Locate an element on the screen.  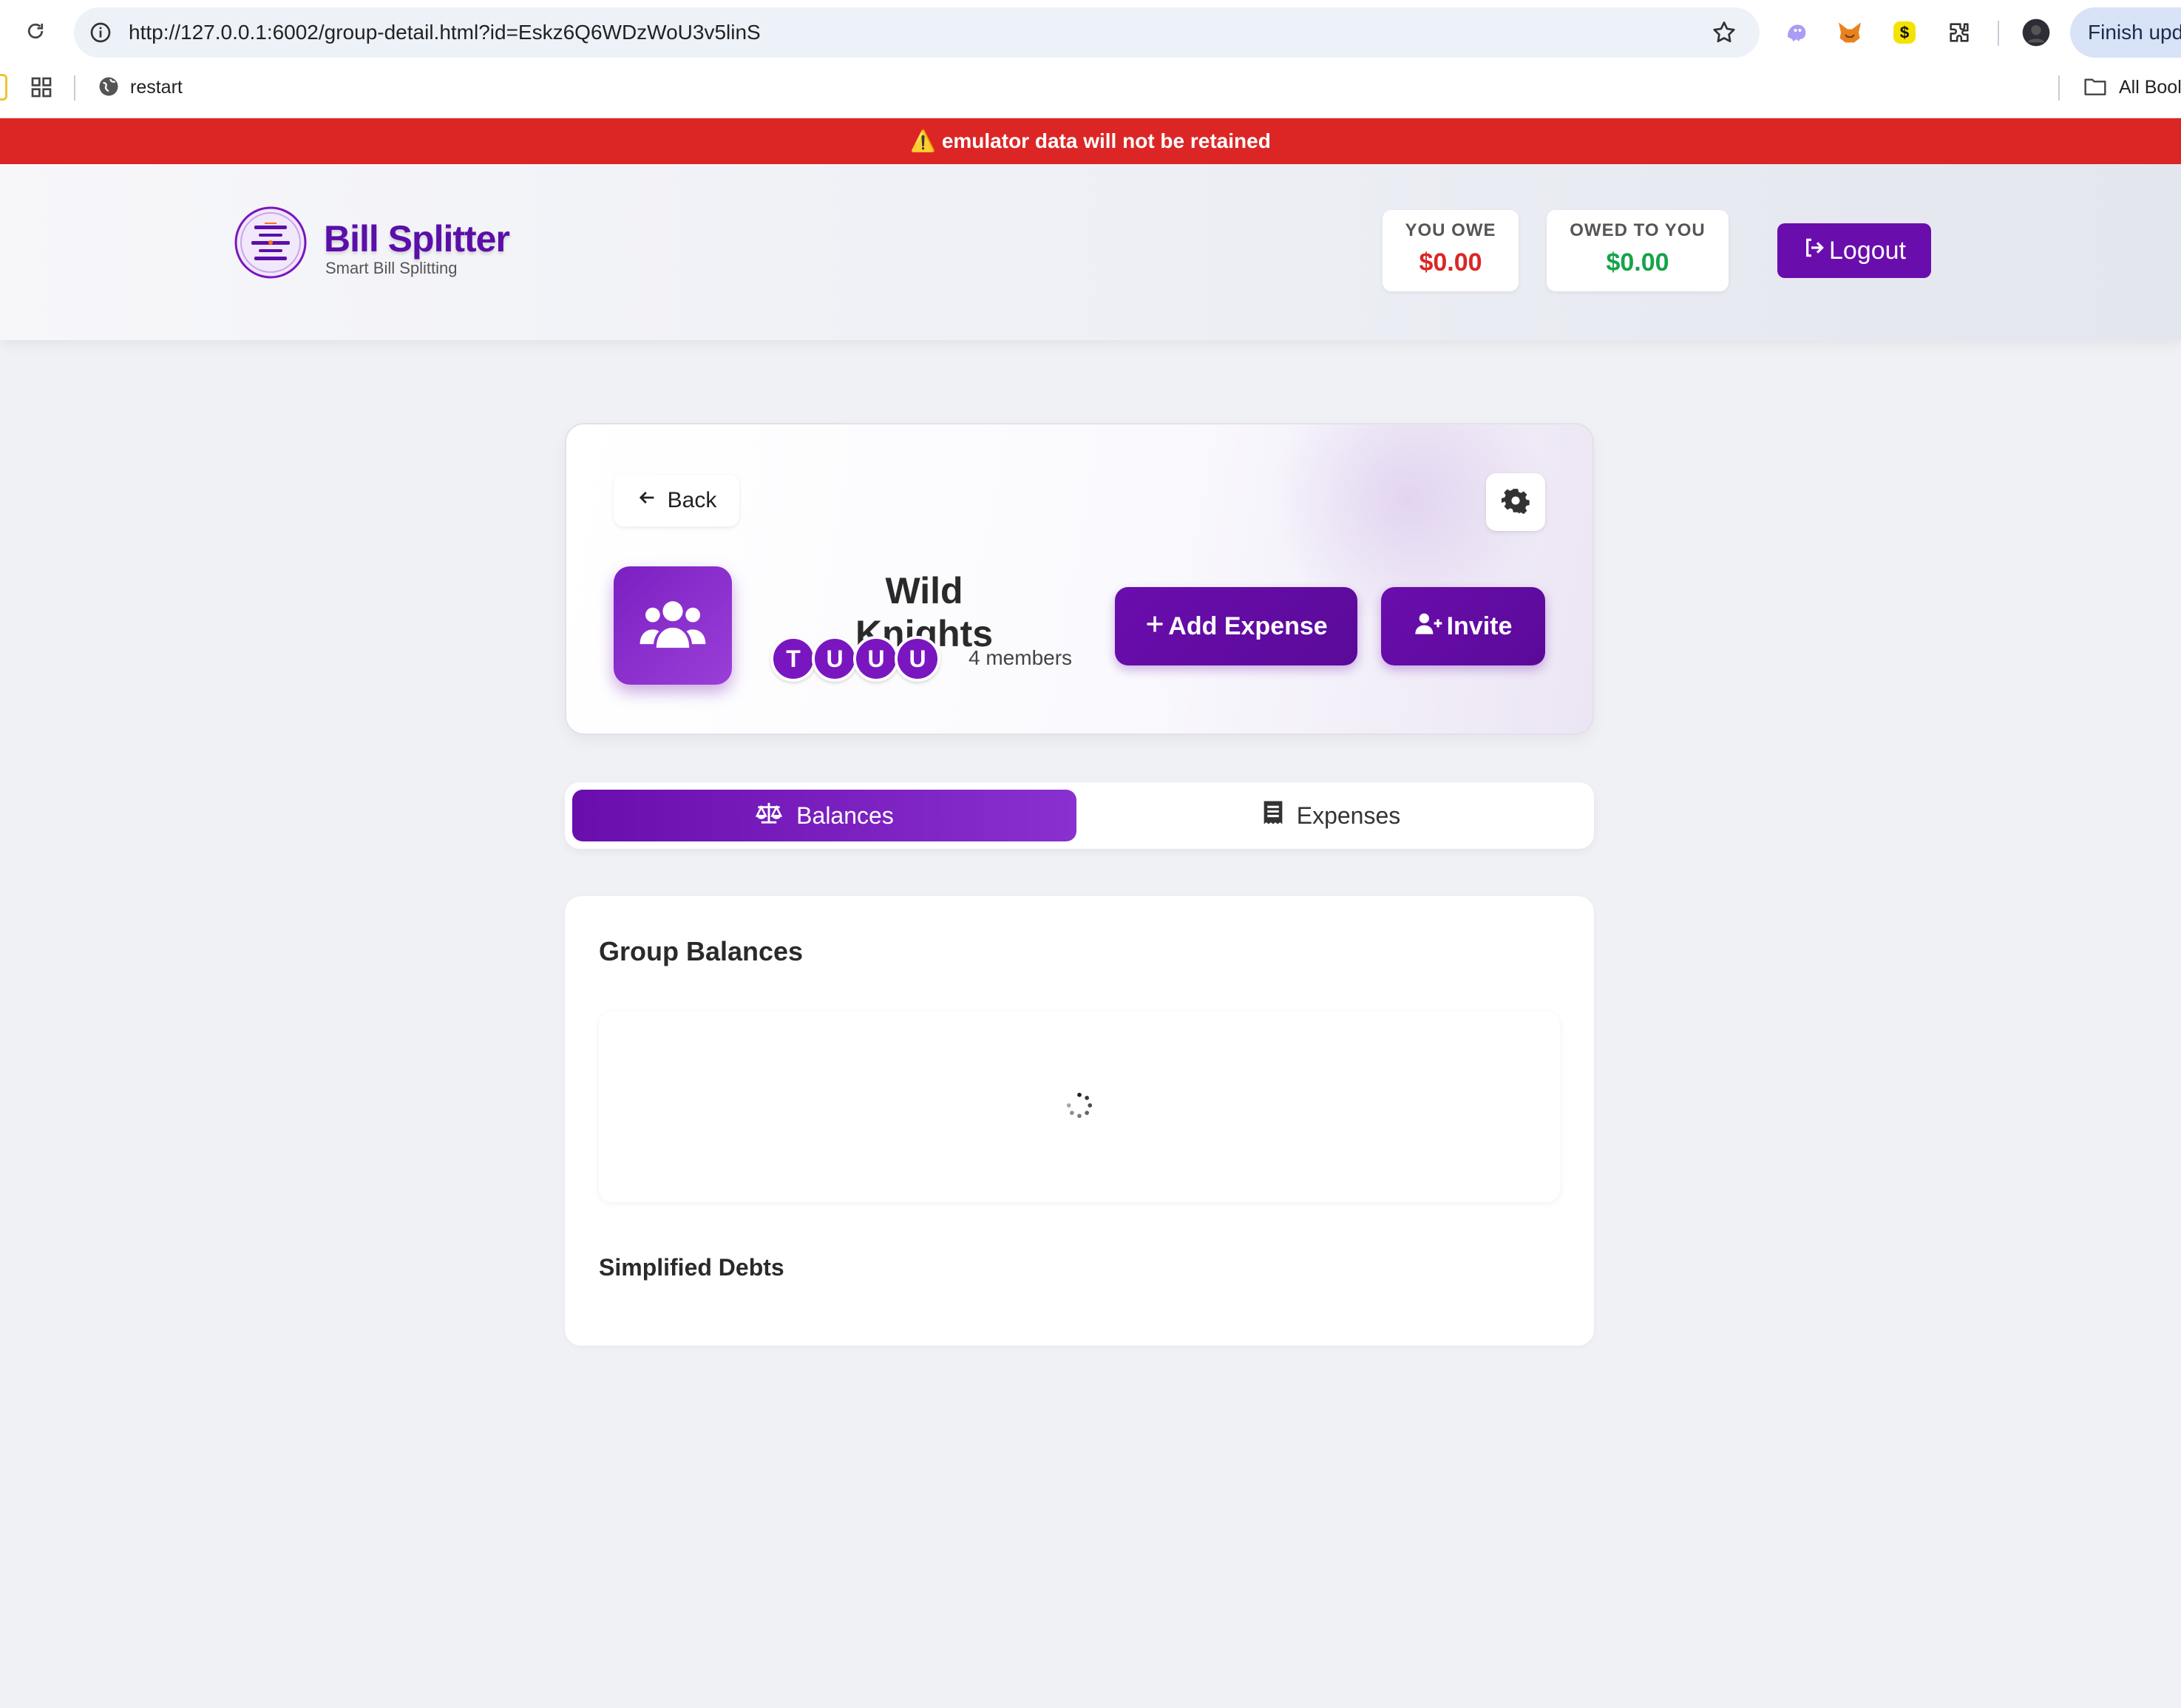
site-info-icon is located at coordinates (100, 32).